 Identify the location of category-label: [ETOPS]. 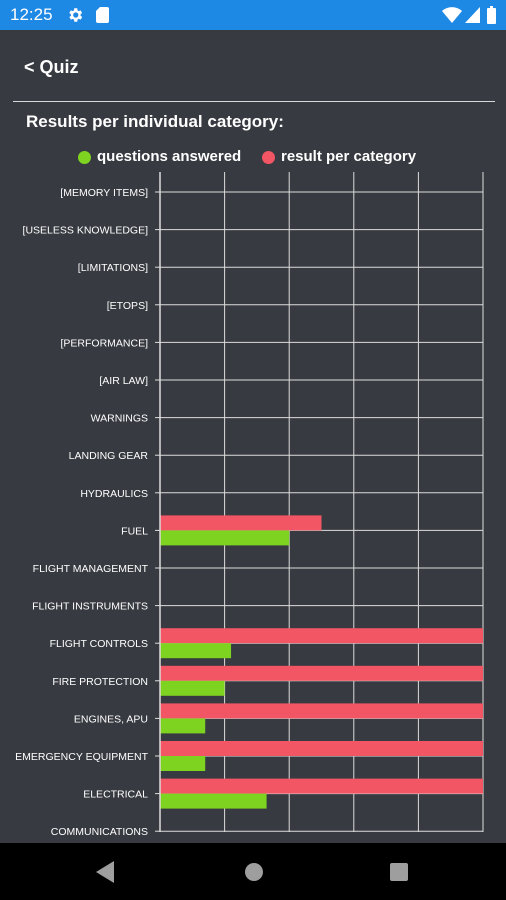
(127, 306).